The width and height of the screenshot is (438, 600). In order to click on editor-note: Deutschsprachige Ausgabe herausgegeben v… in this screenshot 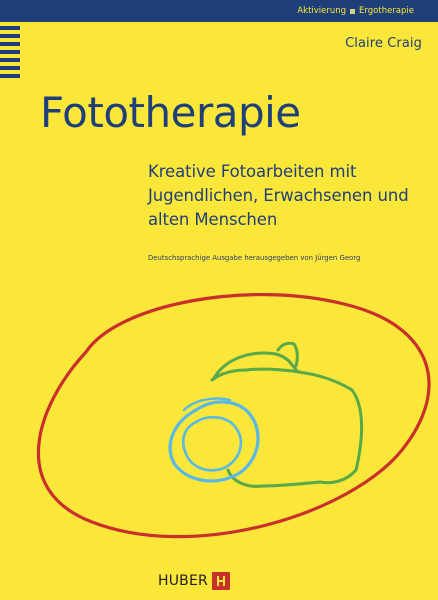, I will do `click(254, 258)`.